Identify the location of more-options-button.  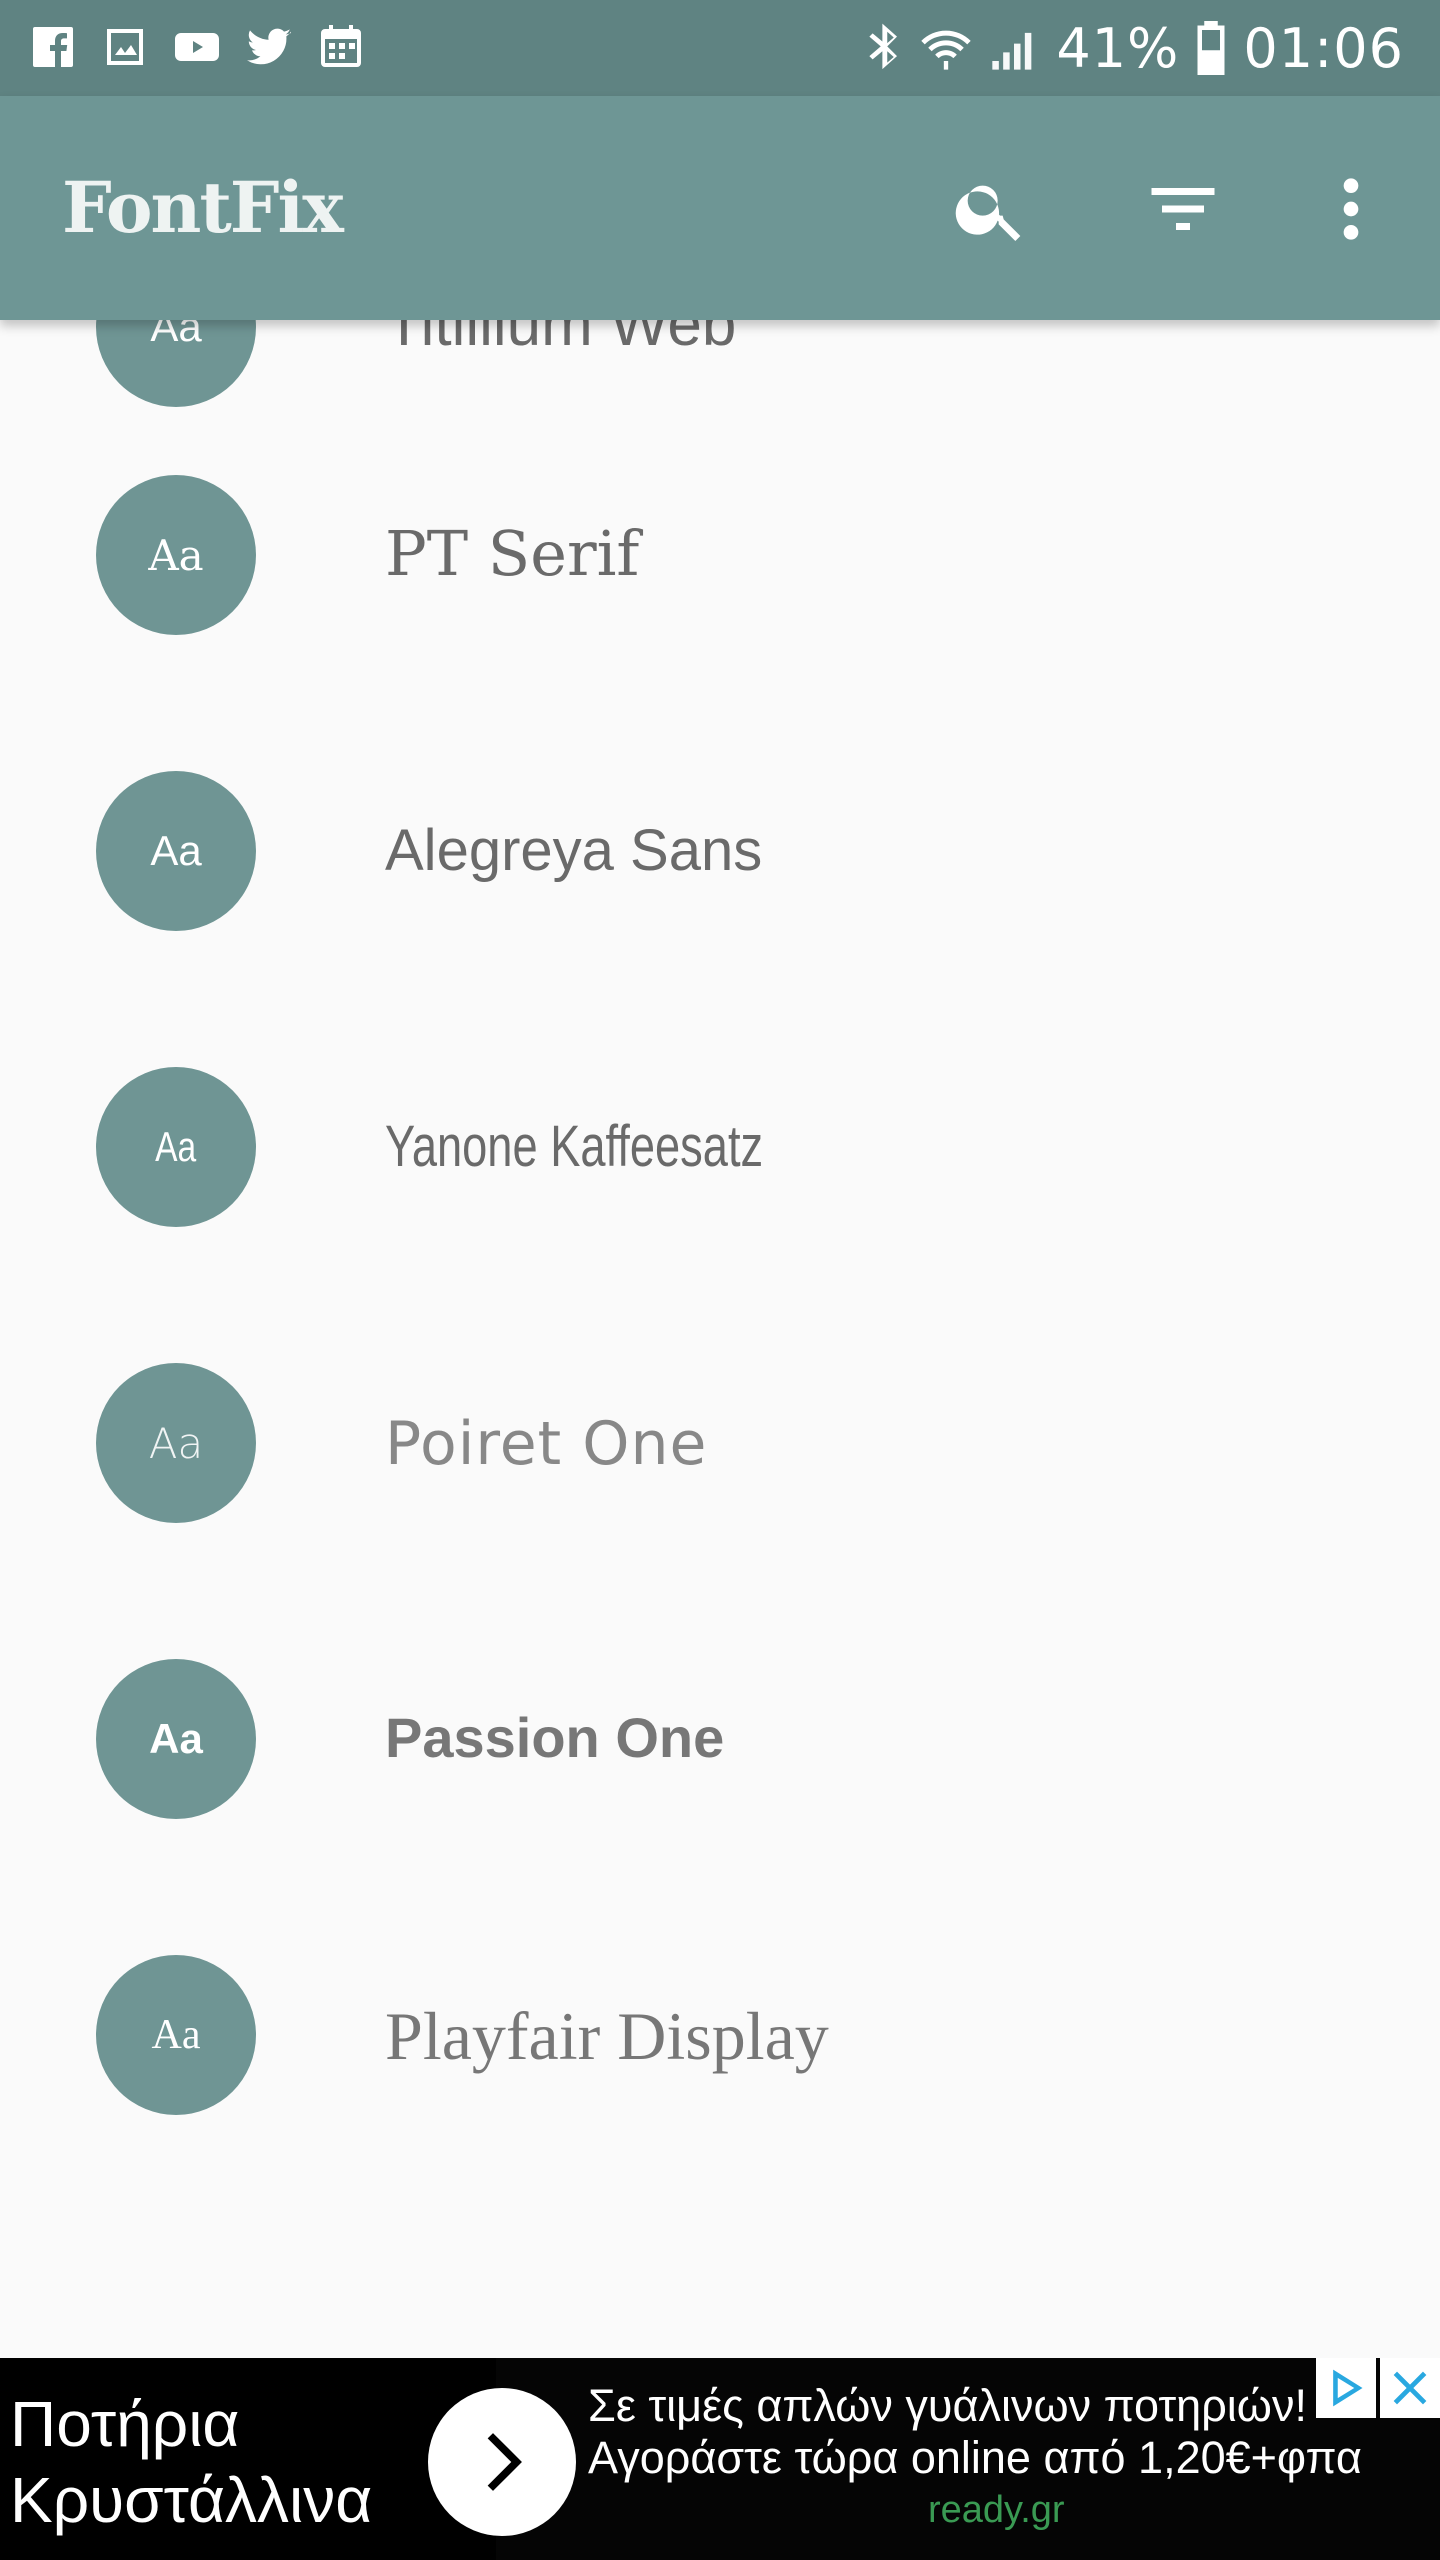
(1351, 209).